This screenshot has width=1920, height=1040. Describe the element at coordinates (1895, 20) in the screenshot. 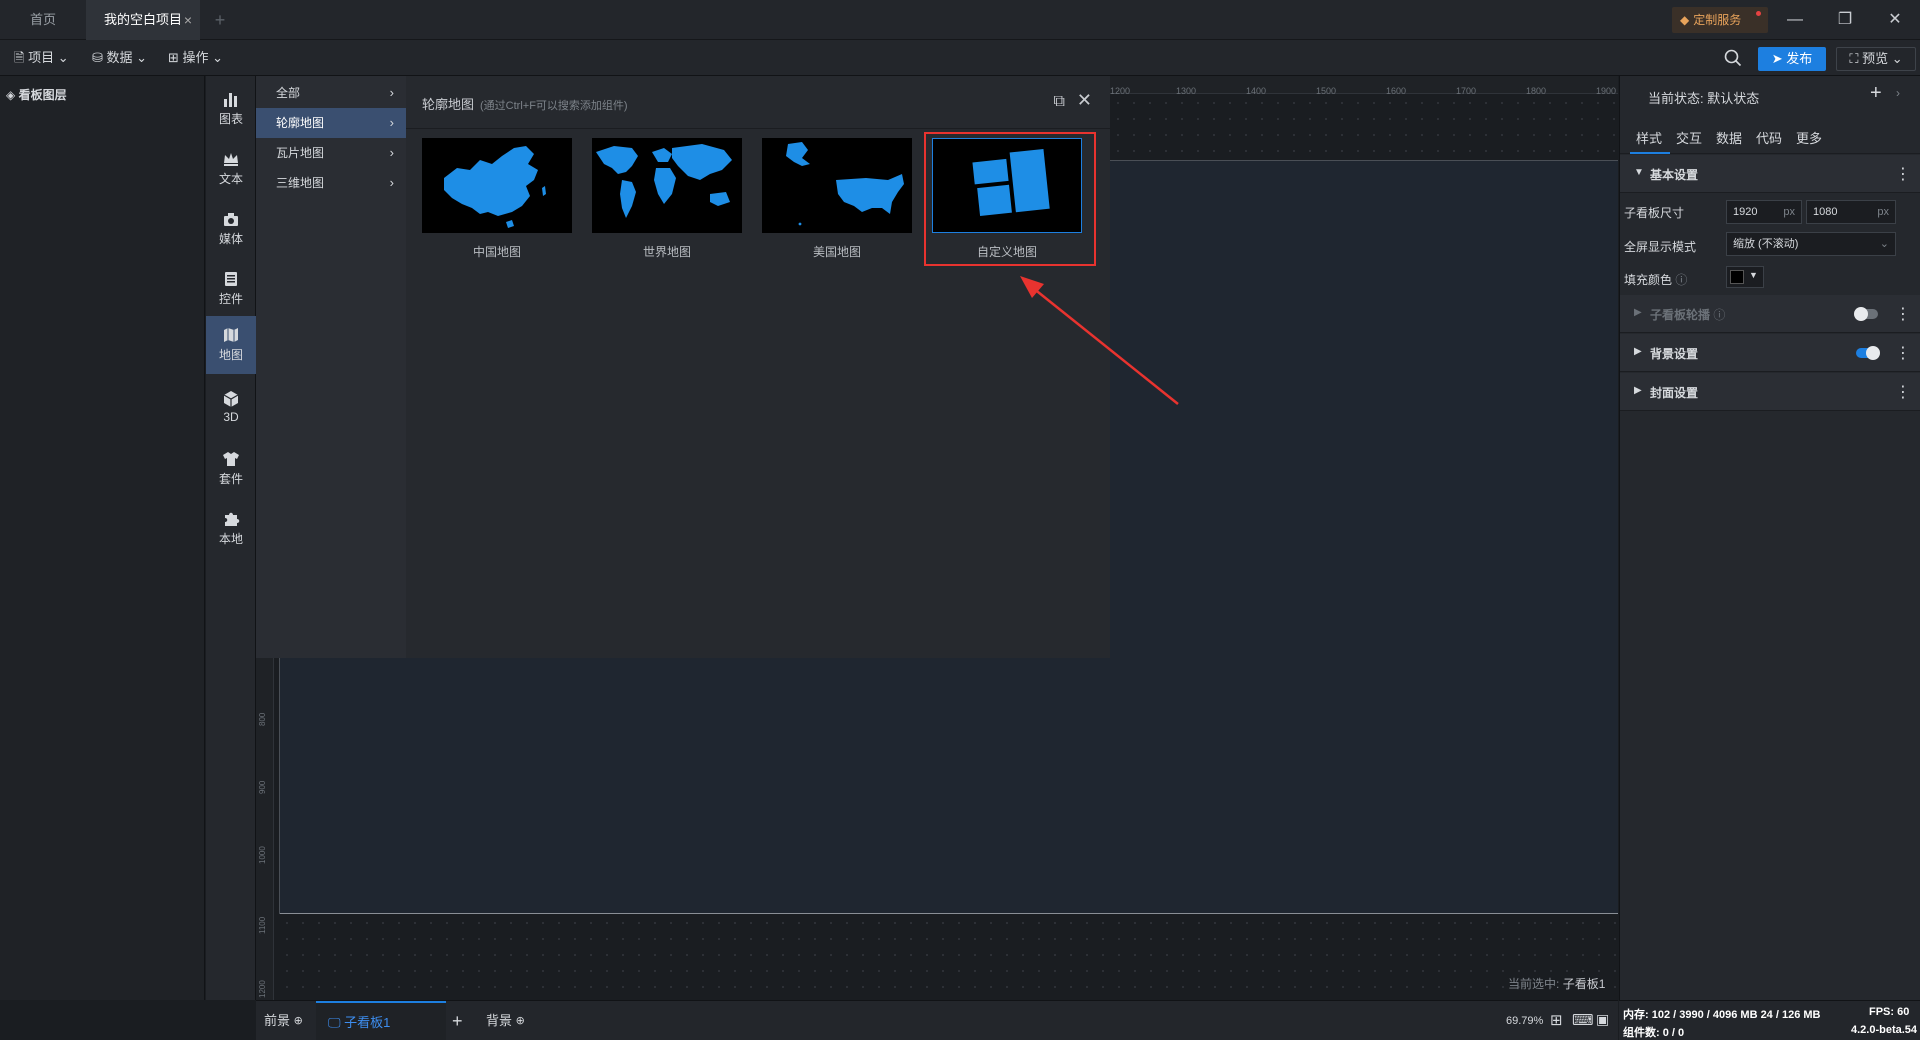

I see `close-window-icon: ✕` at that location.